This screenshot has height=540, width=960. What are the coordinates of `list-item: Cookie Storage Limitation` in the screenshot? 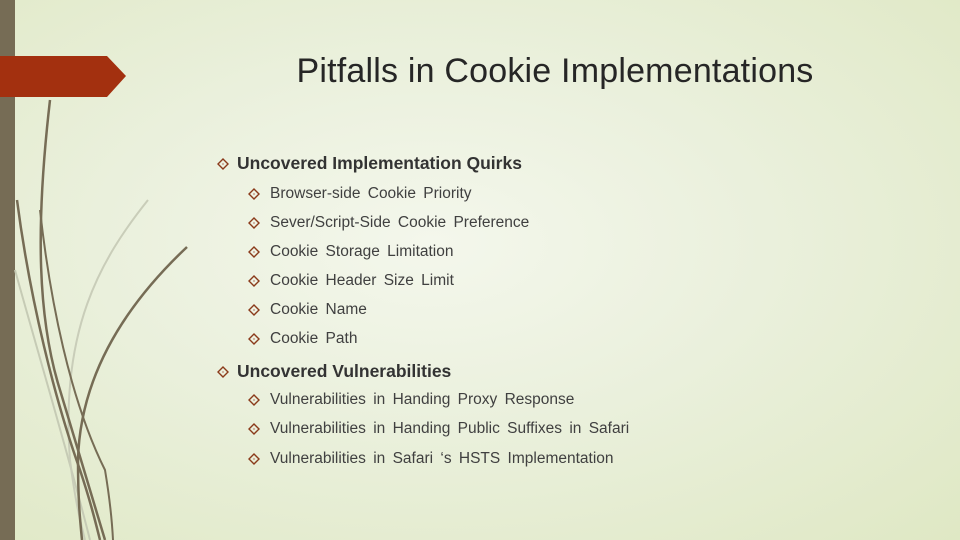 It's located at (351, 252).